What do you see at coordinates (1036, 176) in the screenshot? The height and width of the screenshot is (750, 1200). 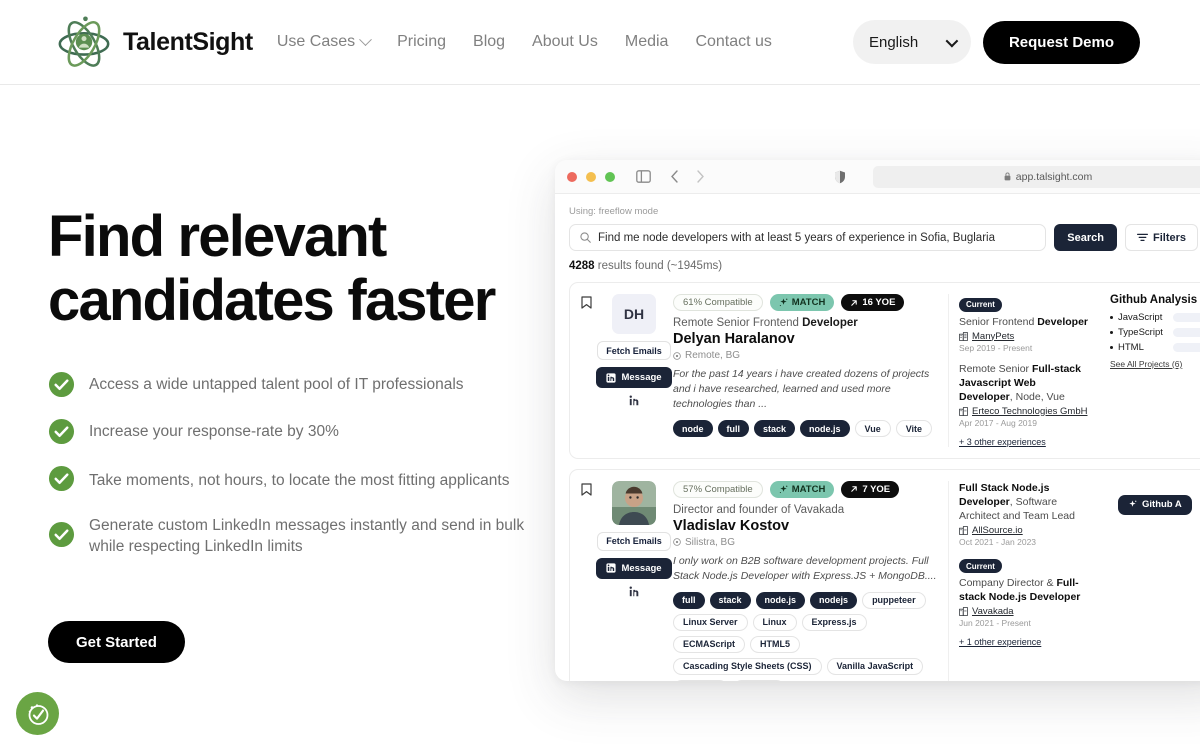 I see `address-bar: app.talsight.com ⟳` at bounding box center [1036, 176].